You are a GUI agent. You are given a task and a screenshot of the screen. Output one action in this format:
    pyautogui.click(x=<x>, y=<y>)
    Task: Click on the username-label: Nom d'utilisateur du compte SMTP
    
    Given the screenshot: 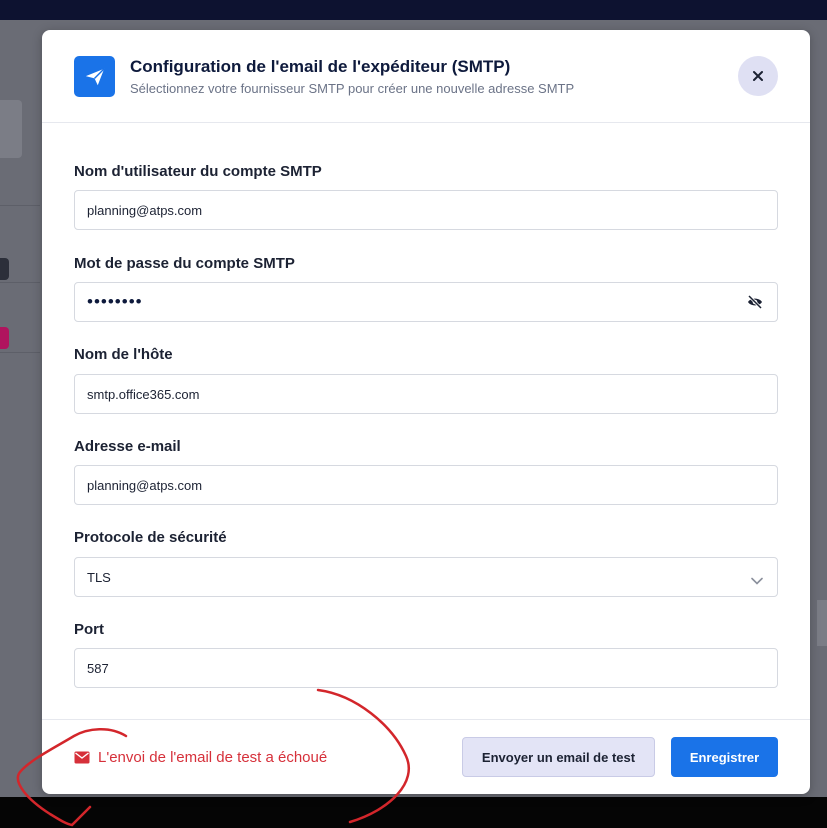 What is the action you would take?
    pyautogui.click(x=198, y=171)
    